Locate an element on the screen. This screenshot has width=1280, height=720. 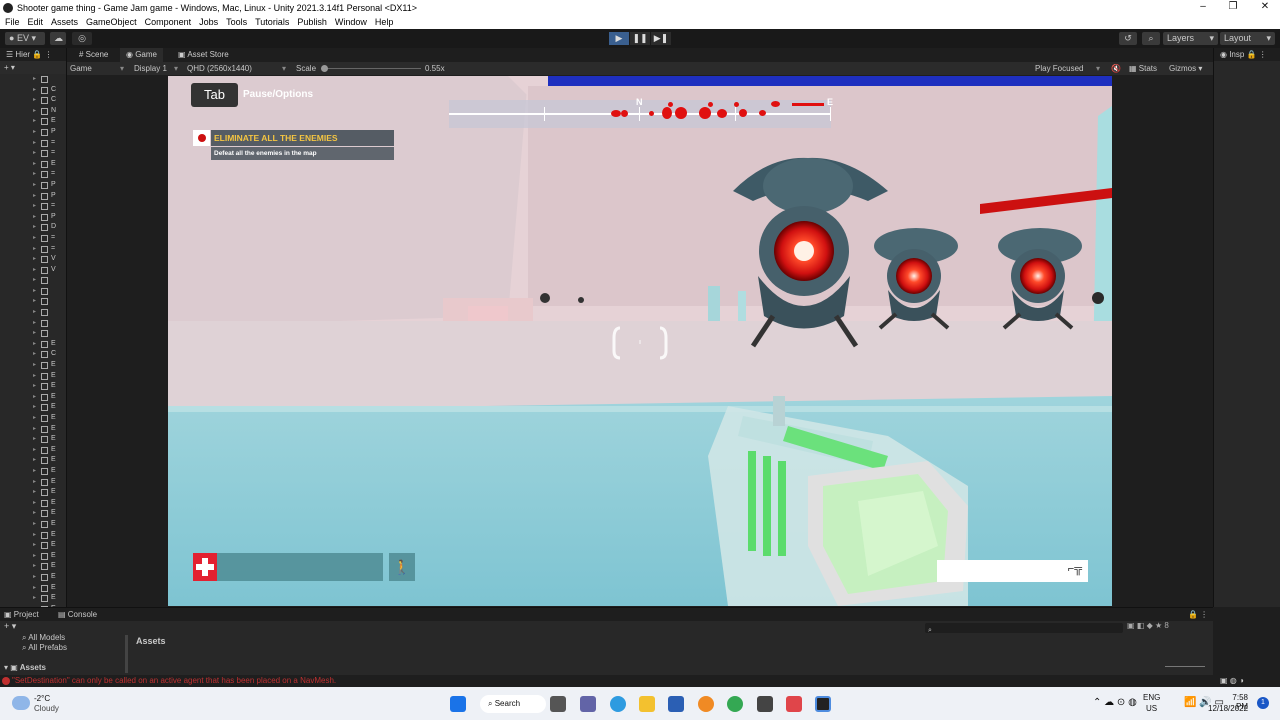
game-mode-dropdown: Game is located at coordinates (81, 68).